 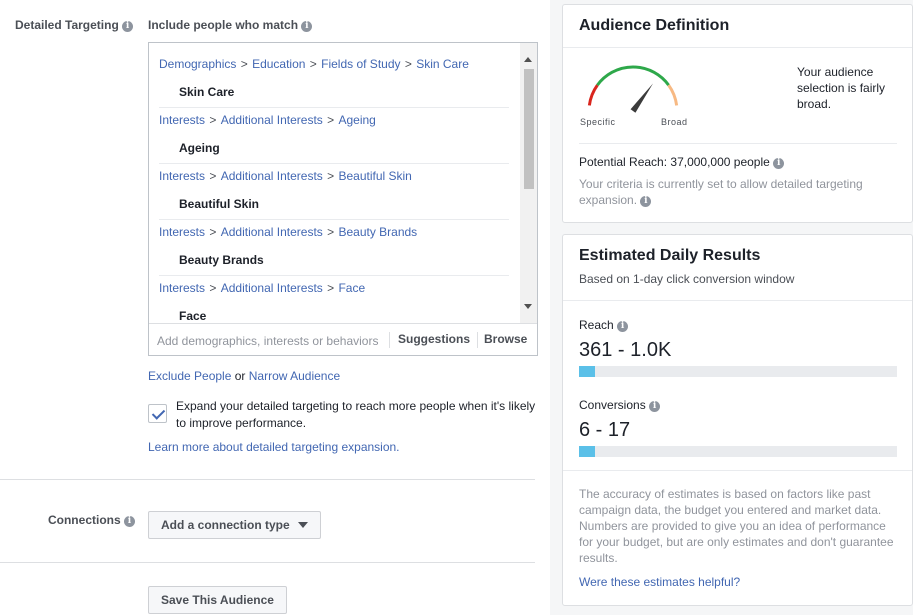 What do you see at coordinates (682, 162) in the screenshot?
I see `potential-reach: Potential Reach: 37,000,000 people i` at bounding box center [682, 162].